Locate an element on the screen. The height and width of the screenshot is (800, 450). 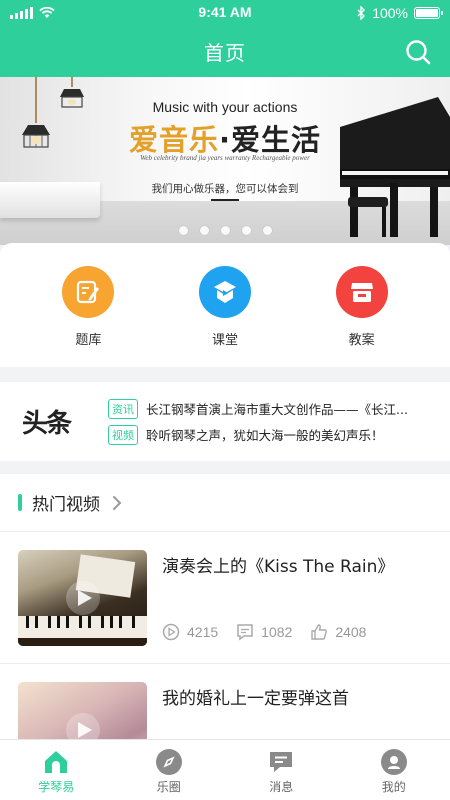
video-stats: 4215 1082 2408 is located at coordinates (273, 632).